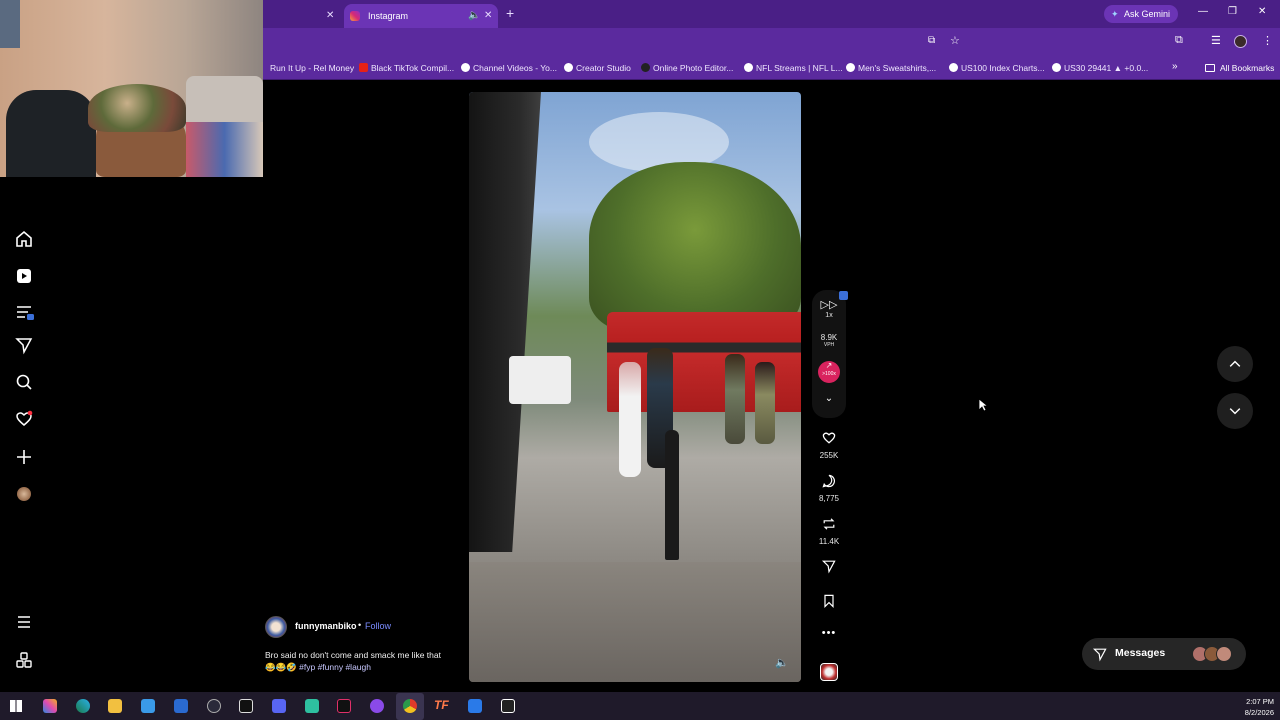  I want to click on like-heart-icon, so click(829, 440).